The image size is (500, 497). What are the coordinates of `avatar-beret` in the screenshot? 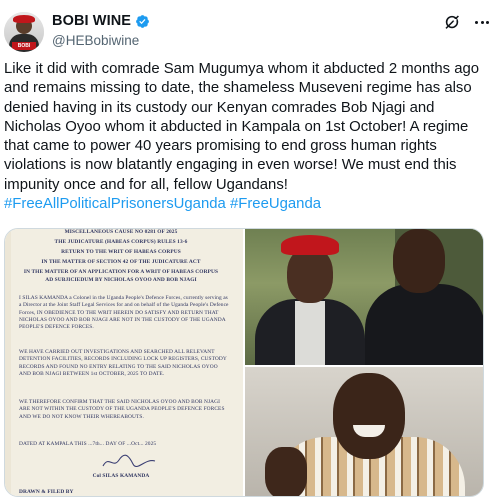 It's located at (24, 19).